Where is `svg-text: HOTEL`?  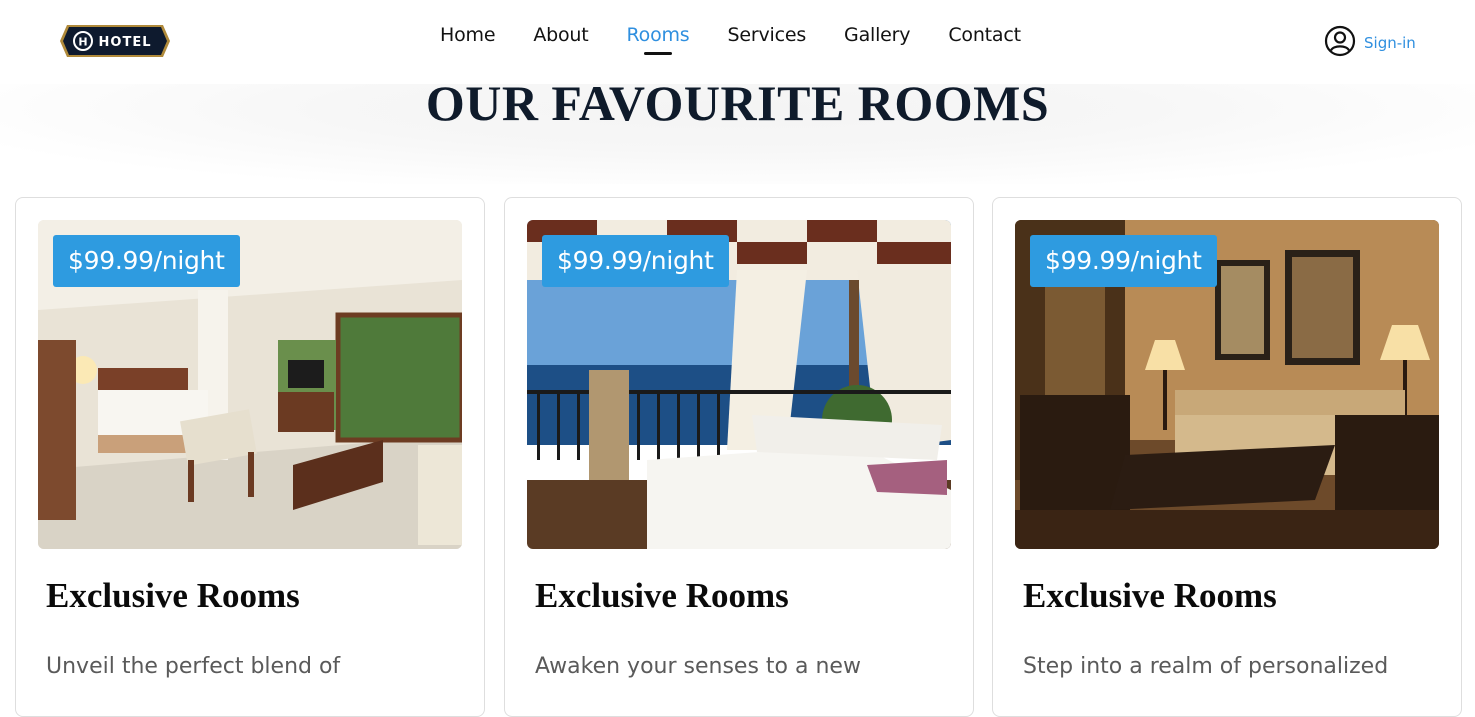 svg-text: HOTEL is located at coordinates (125, 42).